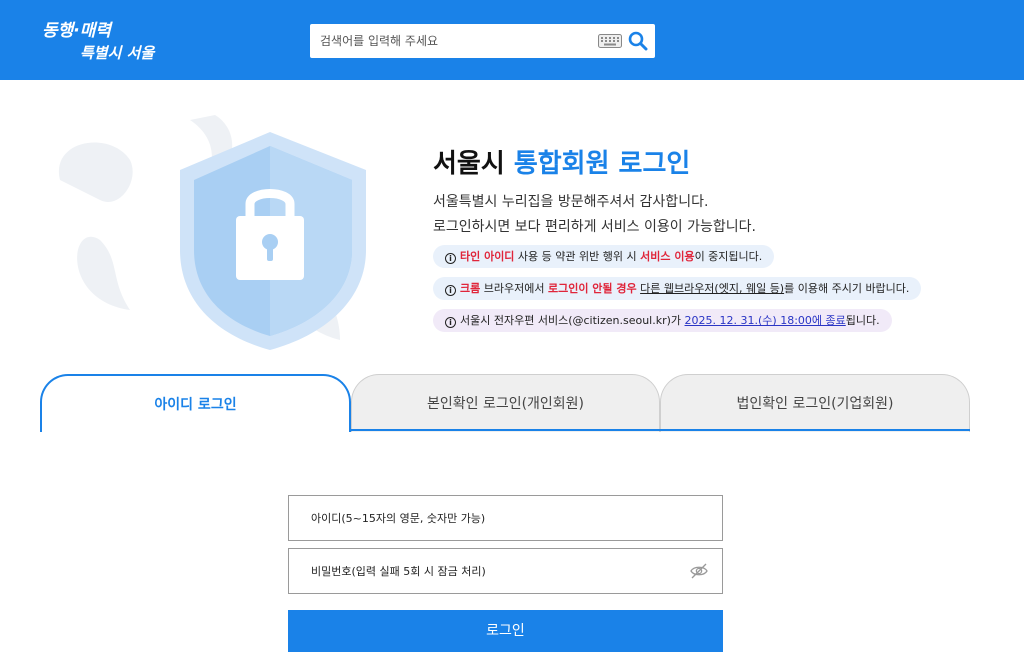 The height and width of the screenshot is (664, 1024). I want to click on login-button: 로그인, so click(505, 631).